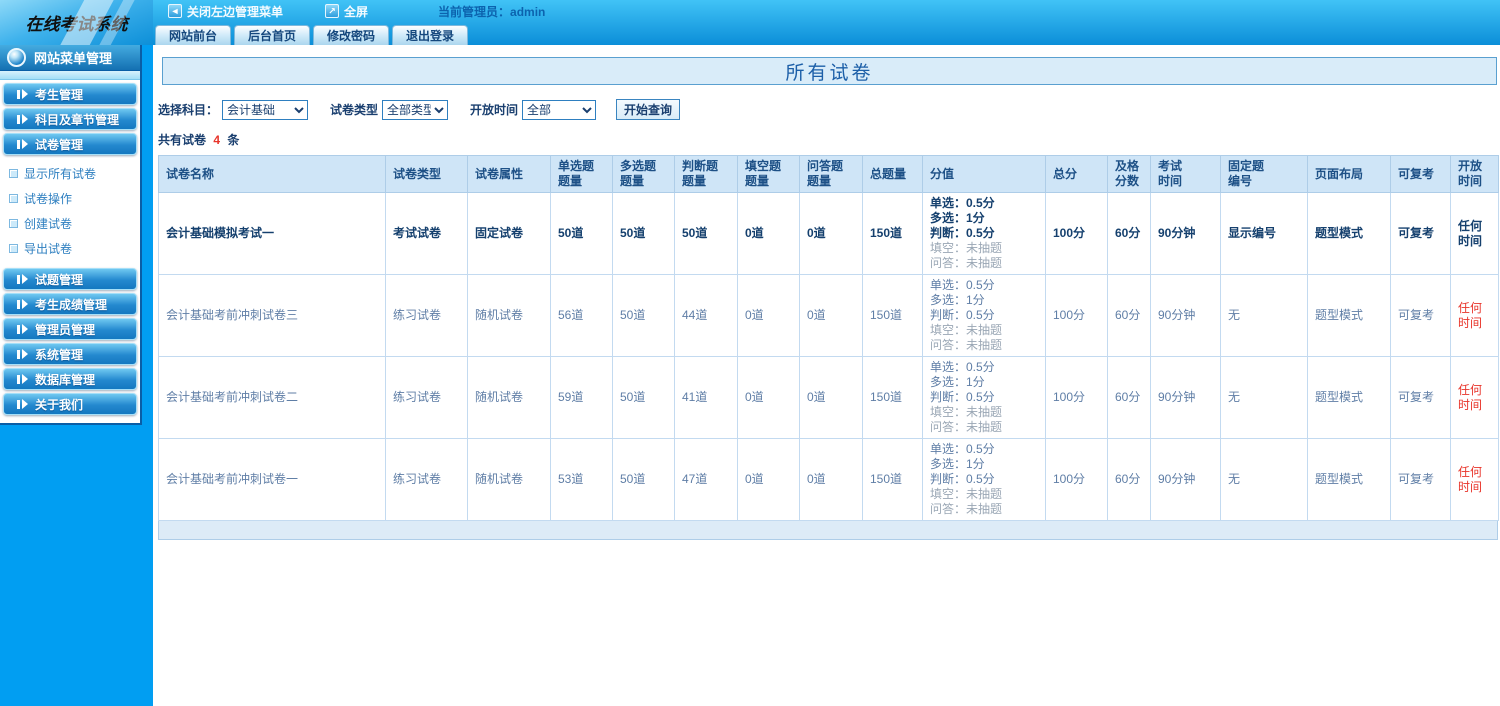 Image resolution: width=1500 pixels, height=706 pixels. Describe the element at coordinates (70, 379) in the screenshot. I see `sidebar-group-7: 数据库管理` at that location.